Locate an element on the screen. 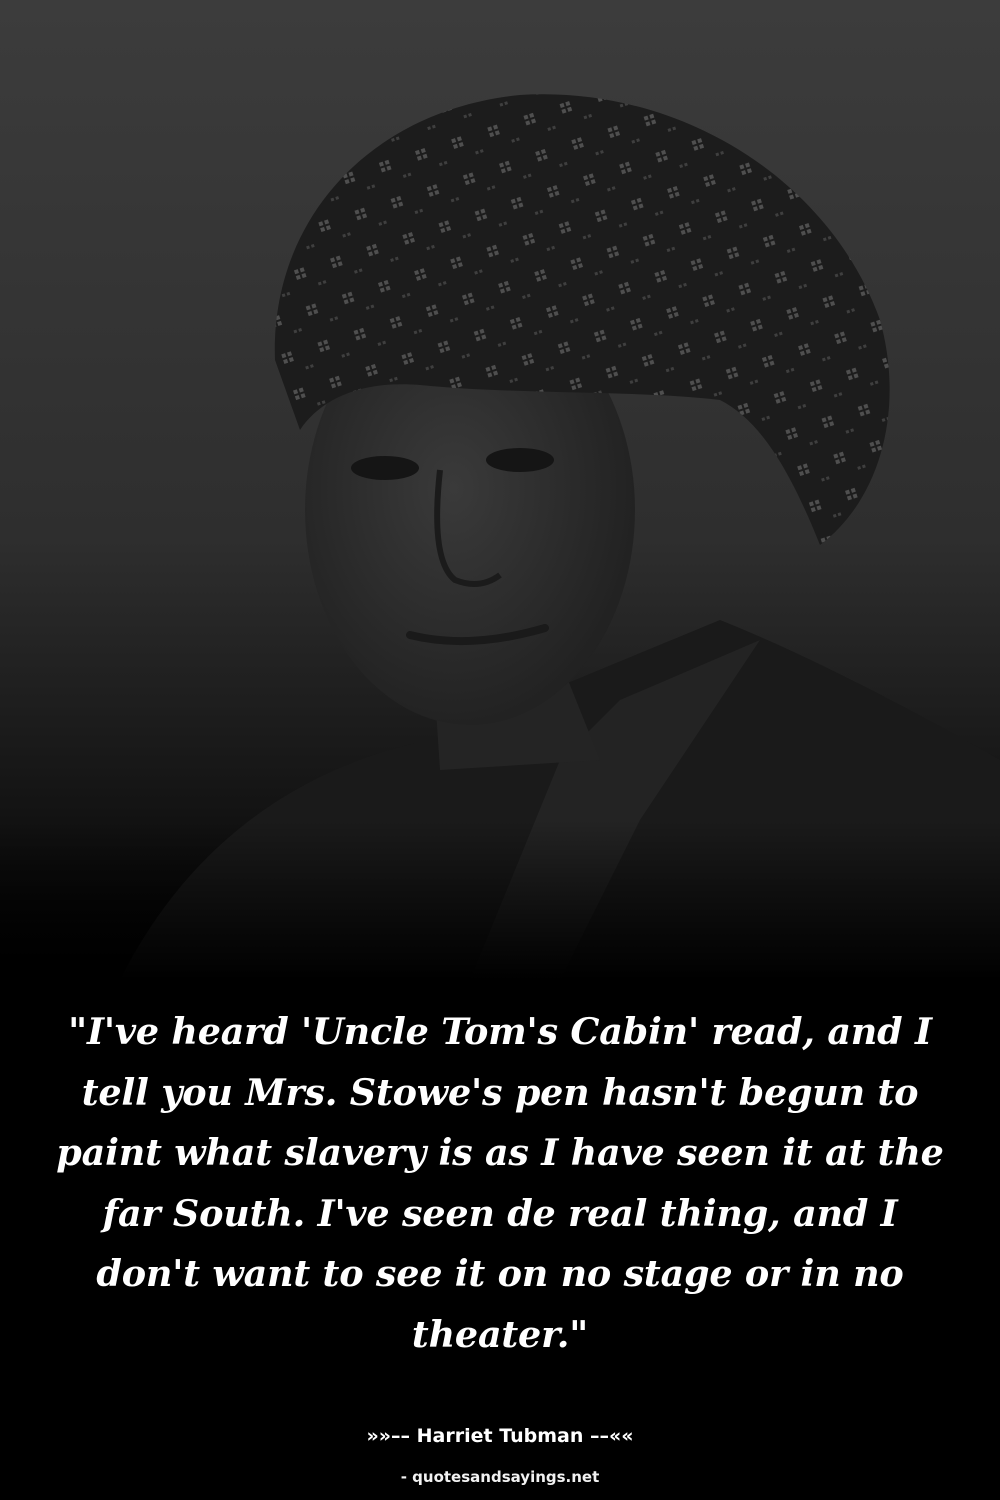  source-watermark: - quotesandsayings.net is located at coordinates (500, 1477).